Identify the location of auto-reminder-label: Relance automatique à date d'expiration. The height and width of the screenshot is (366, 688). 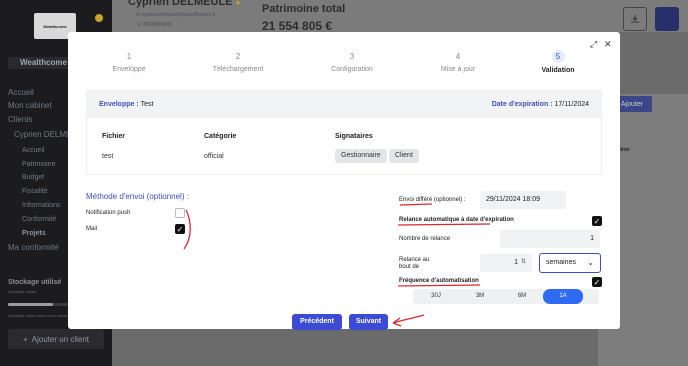
(456, 220).